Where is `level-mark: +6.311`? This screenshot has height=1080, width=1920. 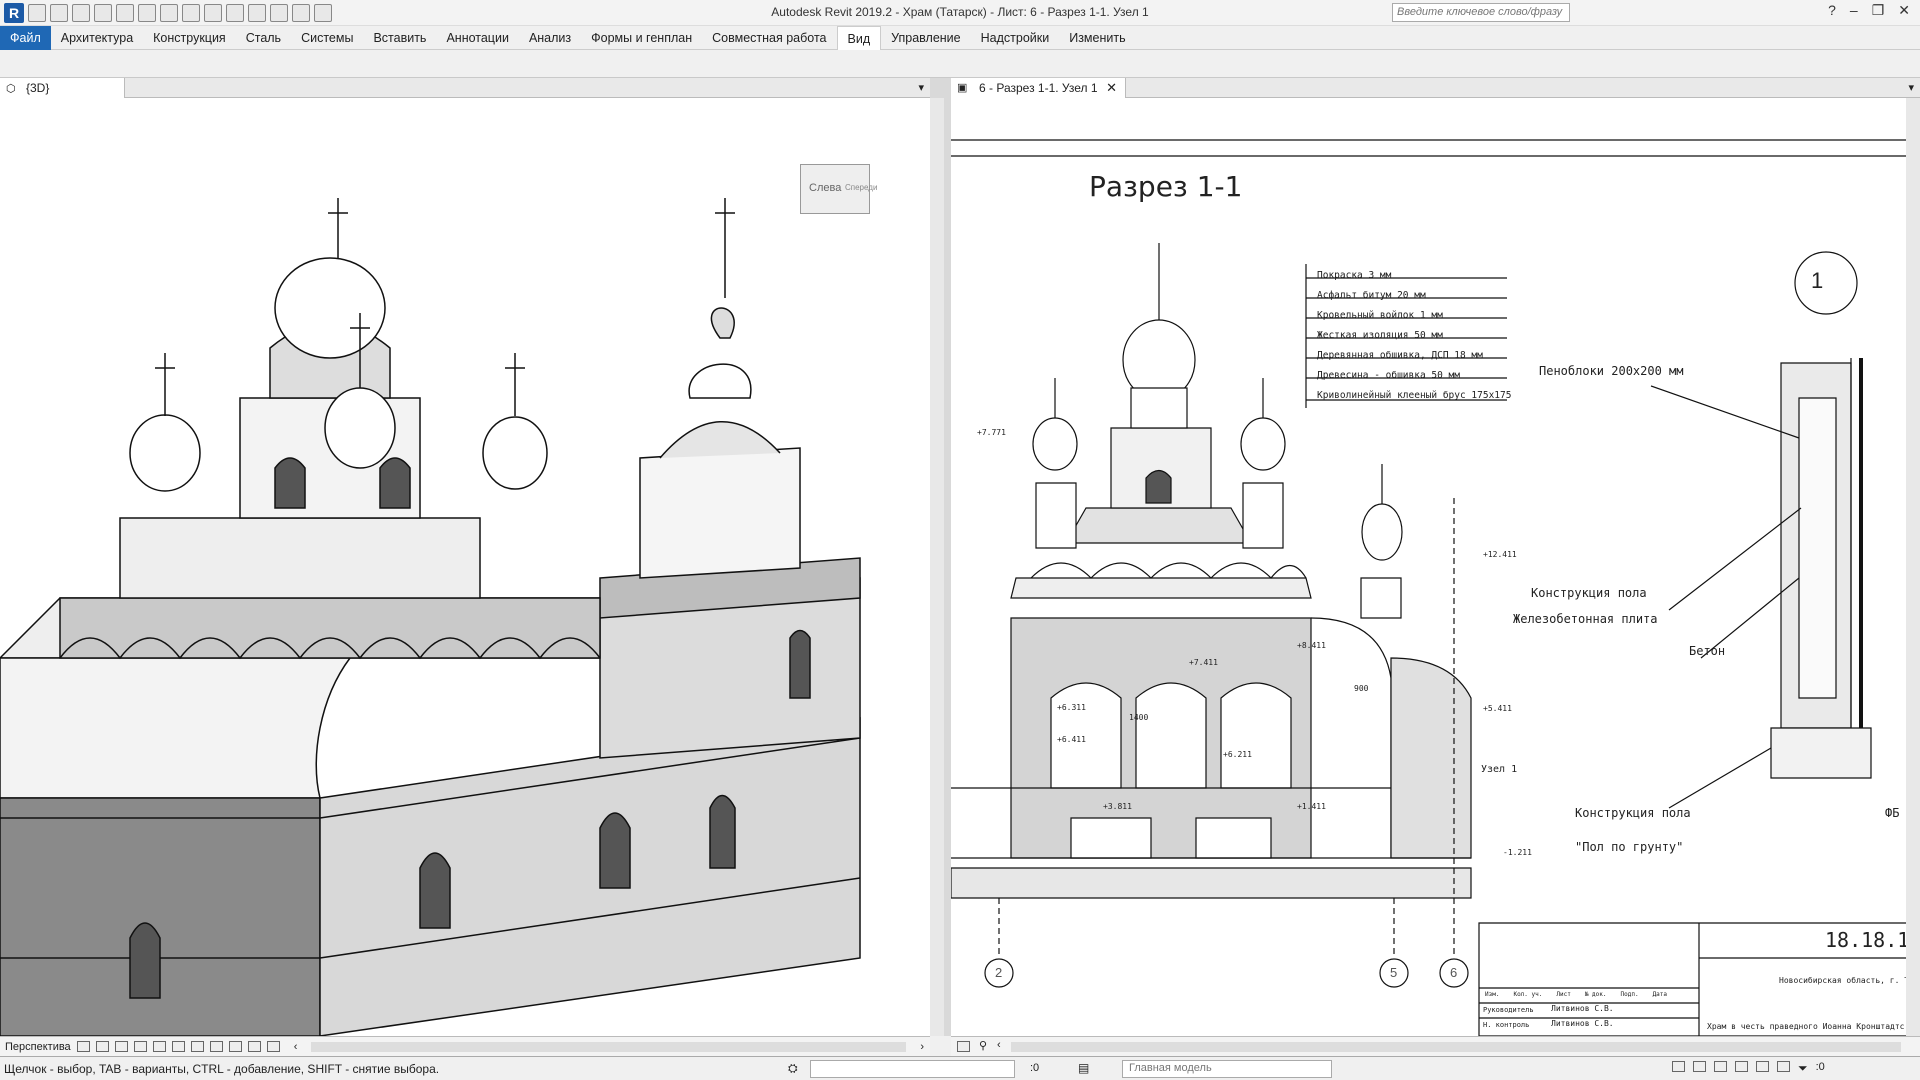
level-mark: +6.311 is located at coordinates (1071, 707).